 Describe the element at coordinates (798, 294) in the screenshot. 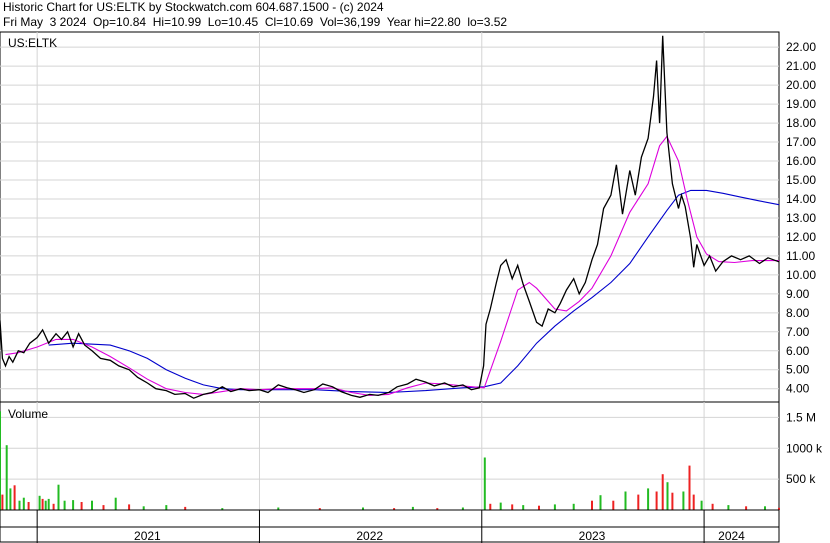

I see `price-tick-label: 9.00` at that location.